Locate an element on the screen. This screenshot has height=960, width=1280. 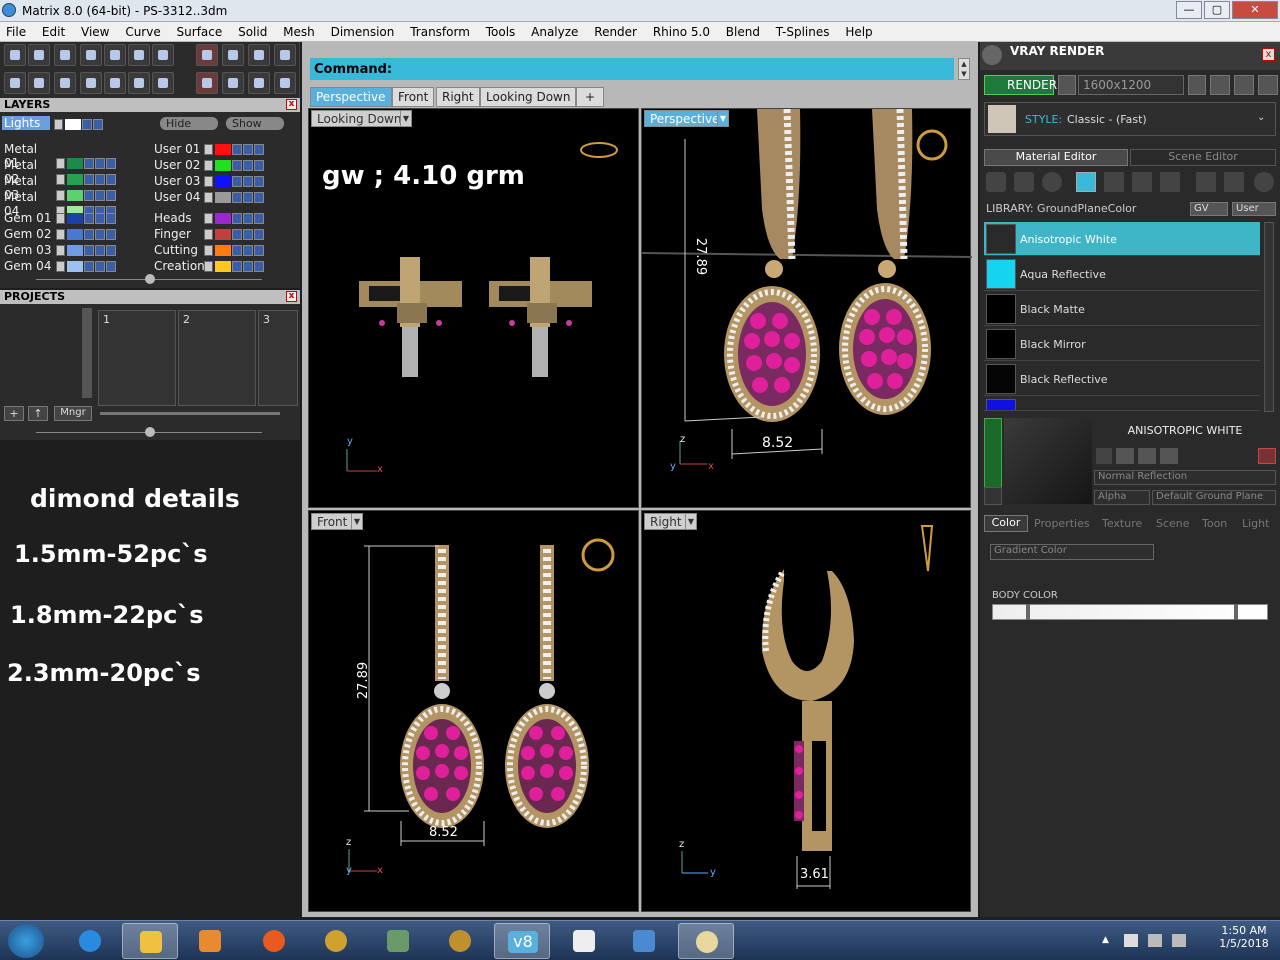
menu-render: Render is located at coordinates (615, 30).